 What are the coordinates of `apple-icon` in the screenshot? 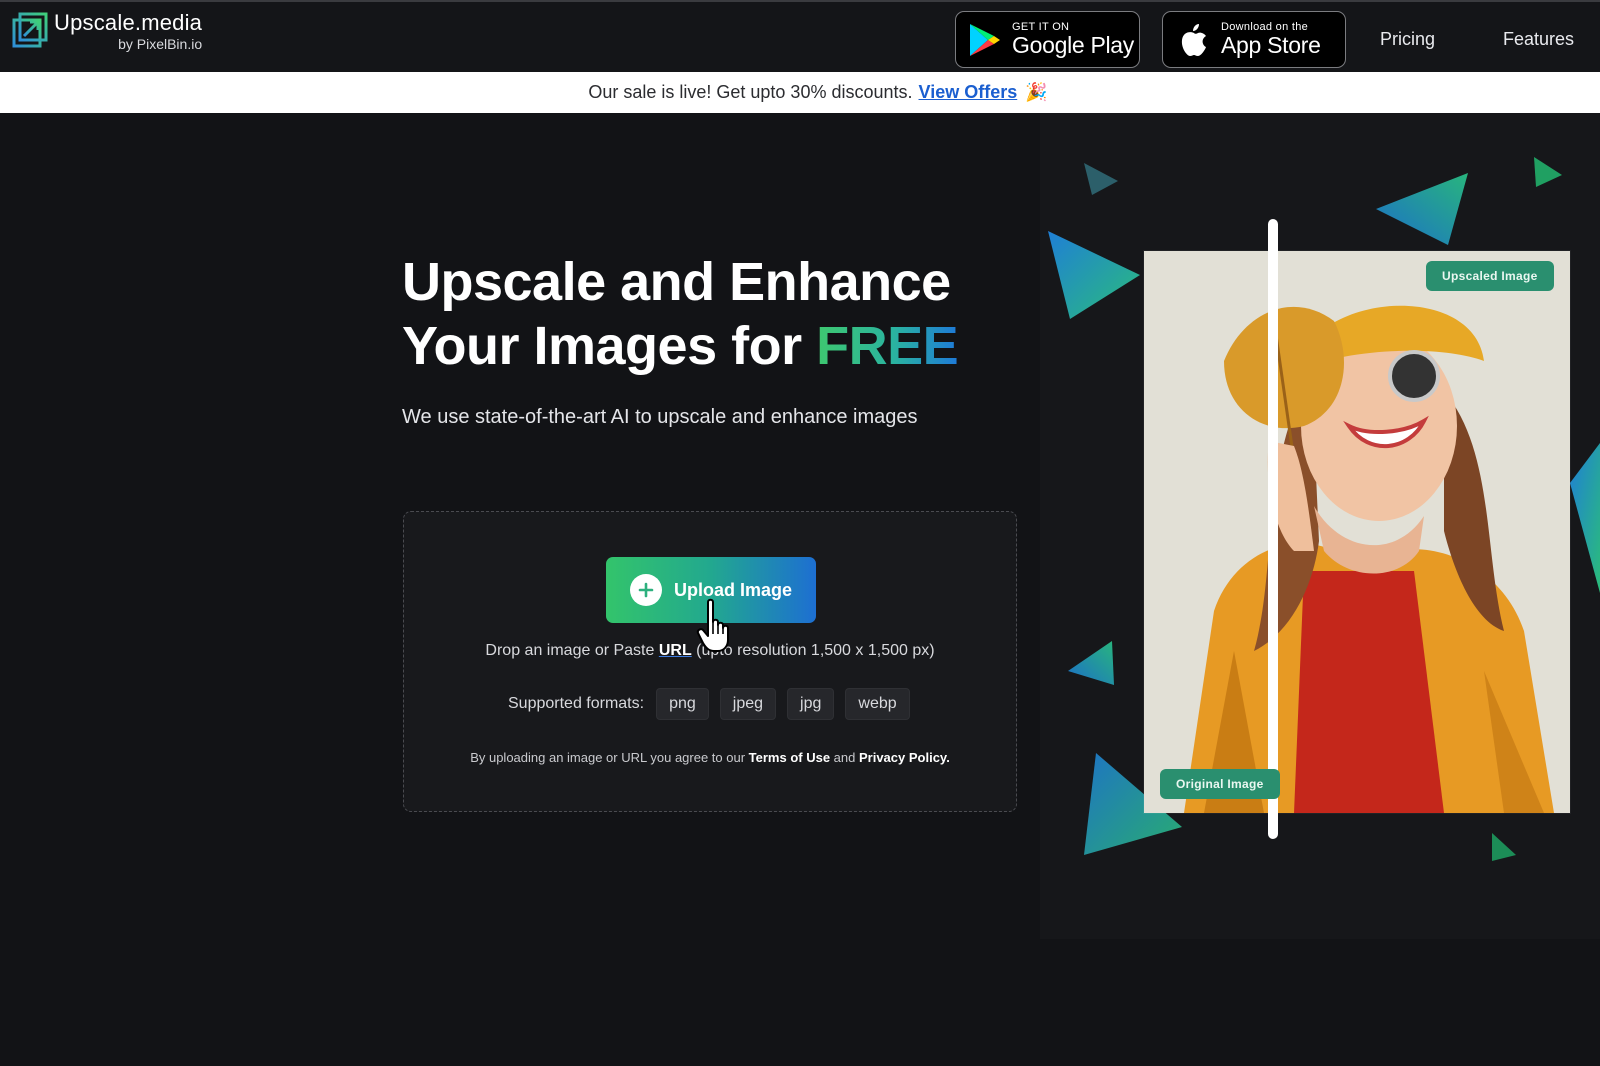 It's located at (1193, 39).